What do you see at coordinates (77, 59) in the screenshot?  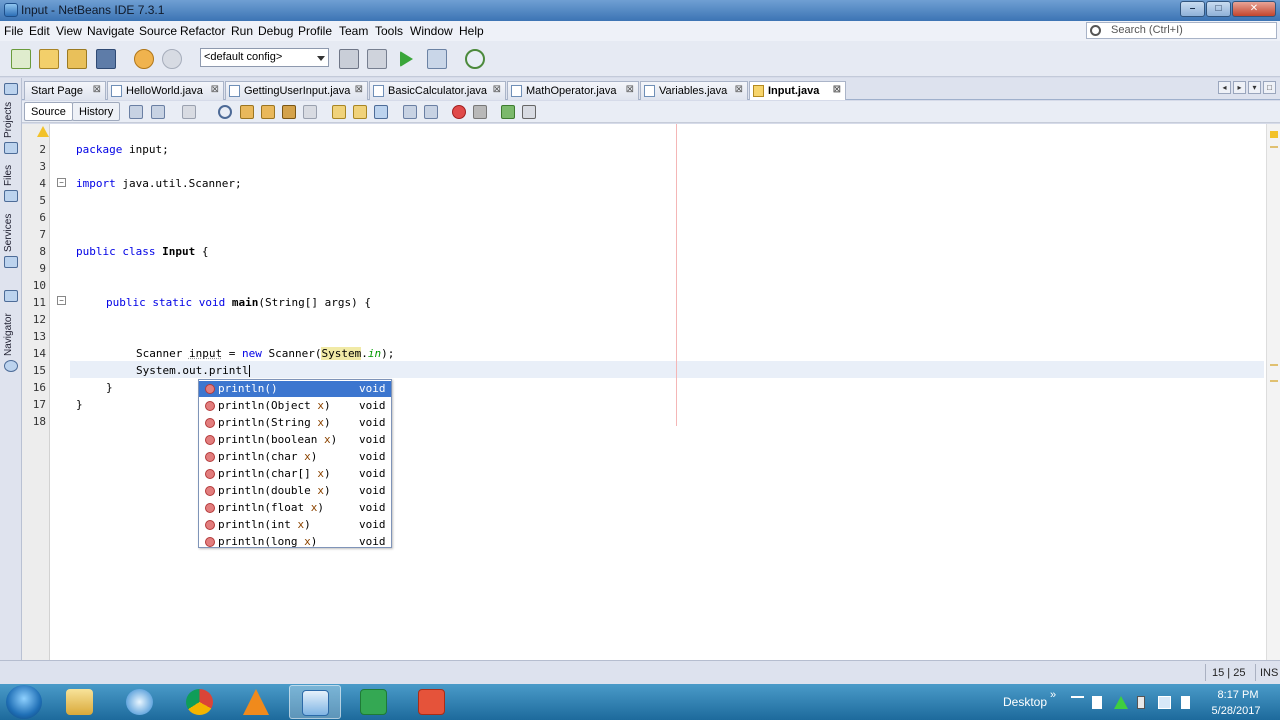 I see `open-project-icon` at bounding box center [77, 59].